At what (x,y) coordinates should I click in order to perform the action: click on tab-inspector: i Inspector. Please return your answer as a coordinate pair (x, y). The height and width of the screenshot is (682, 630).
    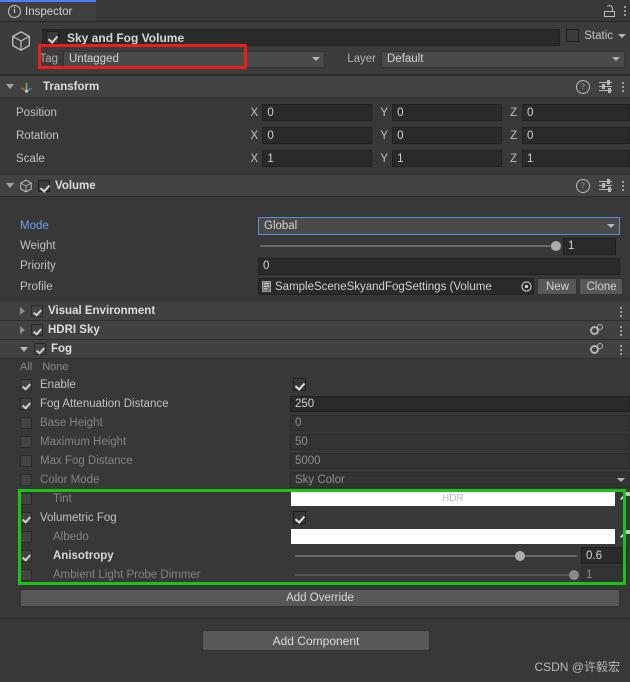
    Looking at the image, I should click on (48, 10).